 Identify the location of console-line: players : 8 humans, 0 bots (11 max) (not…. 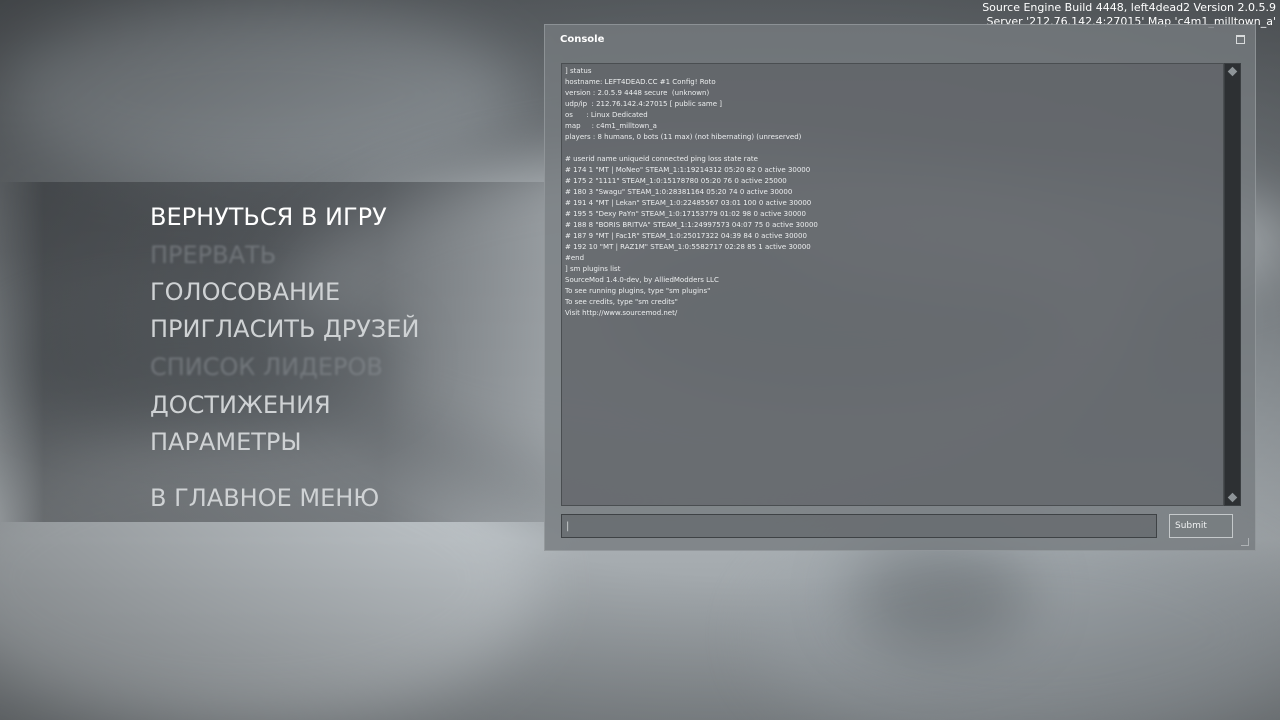
(683, 137).